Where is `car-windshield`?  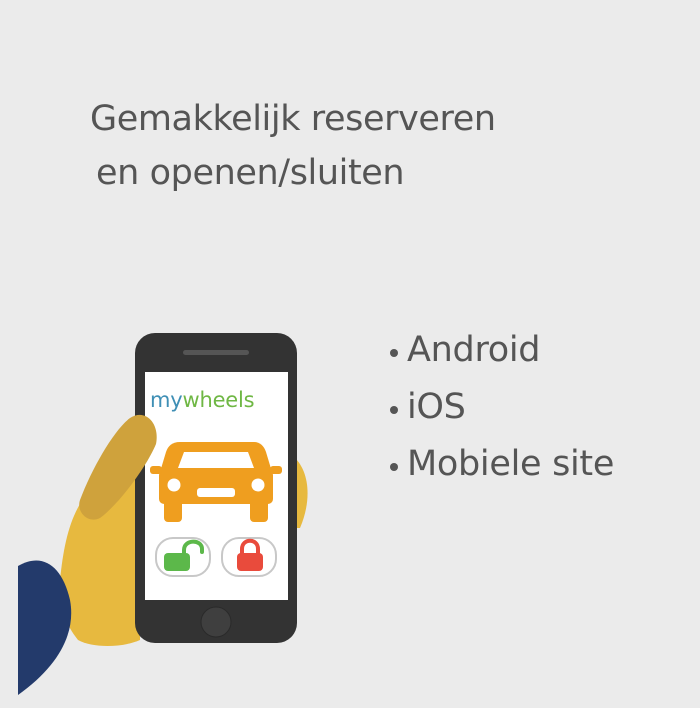 car-windshield is located at coordinates (216, 460).